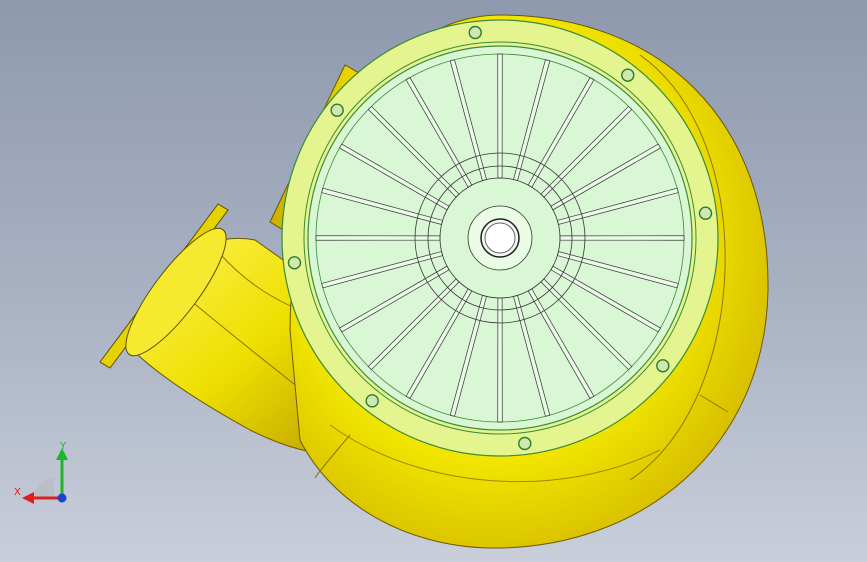 The image size is (867, 562). Describe the element at coordinates (17, 492) in the screenshot. I see `x-axis-label: X` at that location.